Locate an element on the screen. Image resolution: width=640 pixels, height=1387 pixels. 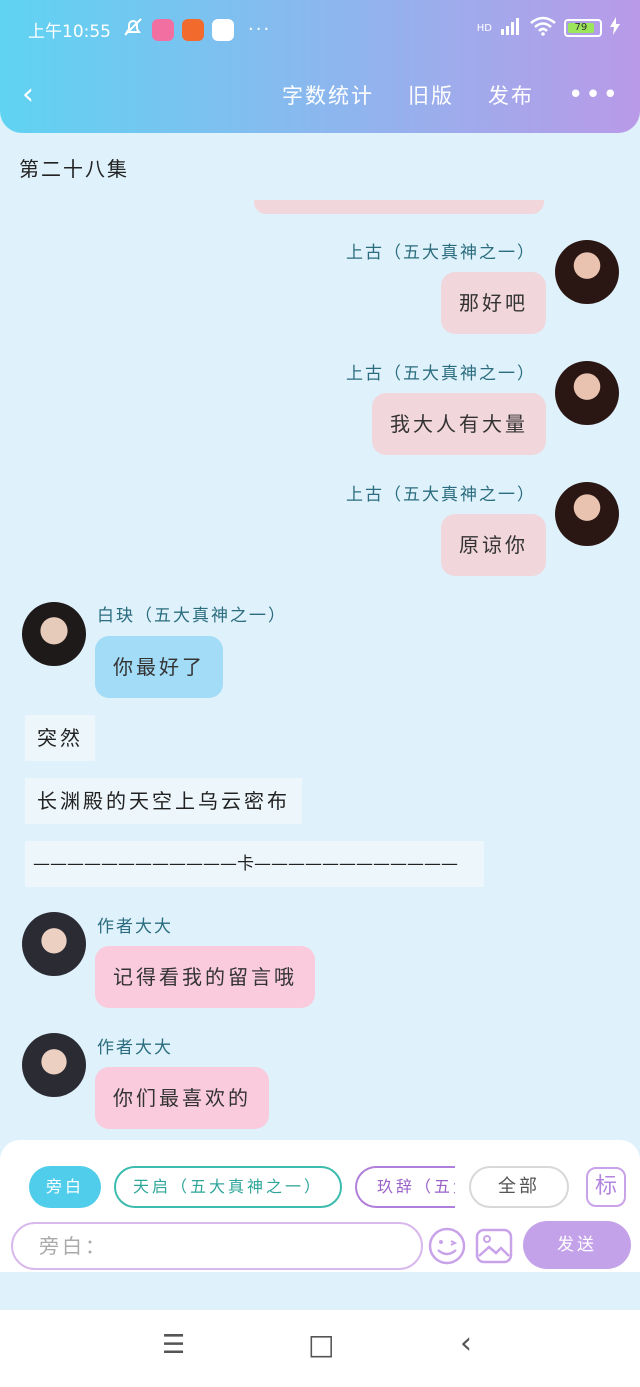
status-time: 上午10:55 is located at coordinates (69, 32).